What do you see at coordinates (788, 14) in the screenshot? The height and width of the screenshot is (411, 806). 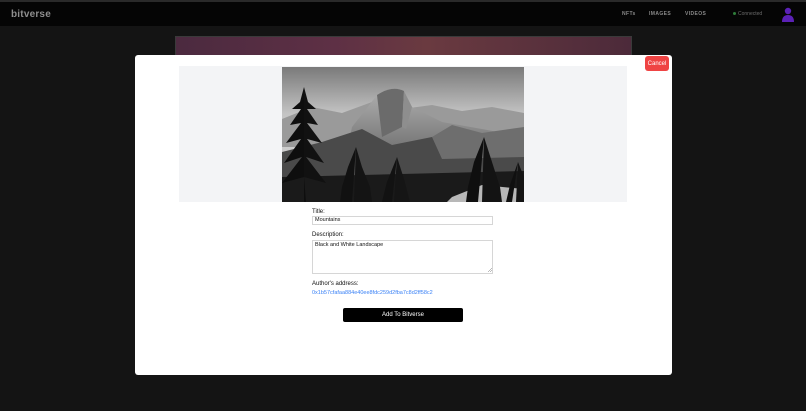 I see `user-avatar` at bounding box center [788, 14].